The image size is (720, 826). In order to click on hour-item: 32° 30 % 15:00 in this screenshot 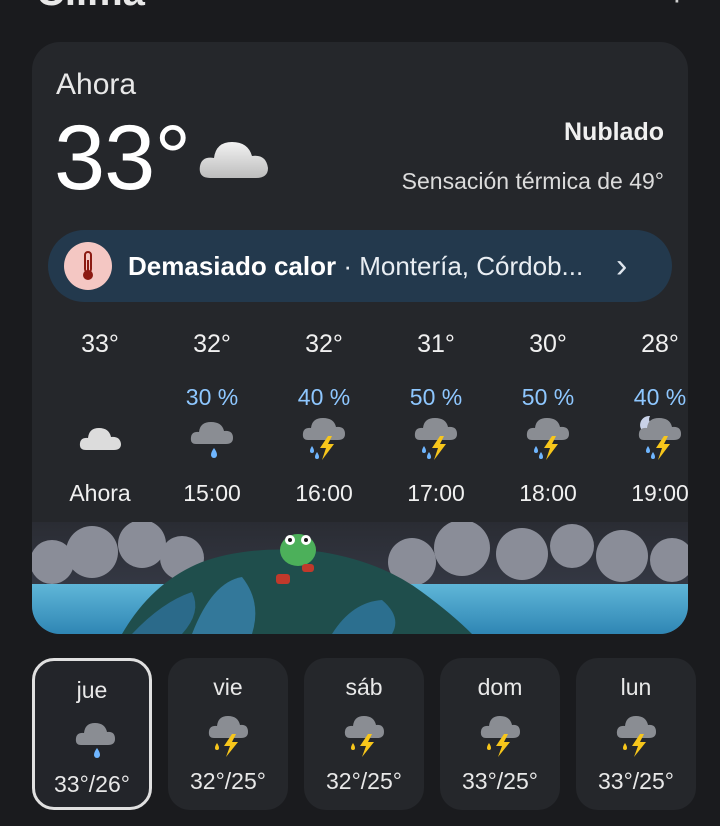, I will do `click(212, 425)`.